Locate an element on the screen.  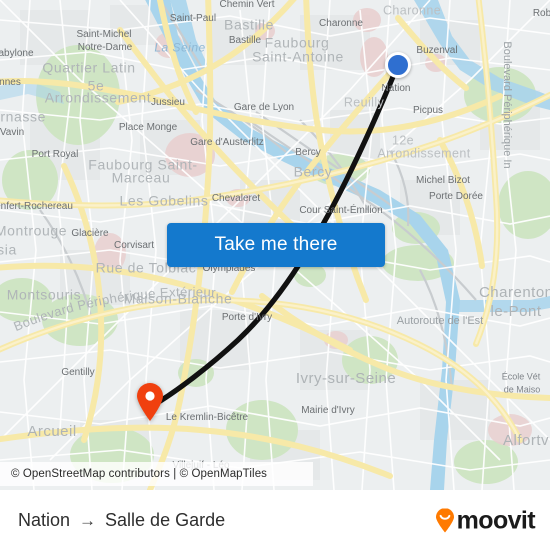
arrow-right-icon: → is located at coordinates (88, 520).